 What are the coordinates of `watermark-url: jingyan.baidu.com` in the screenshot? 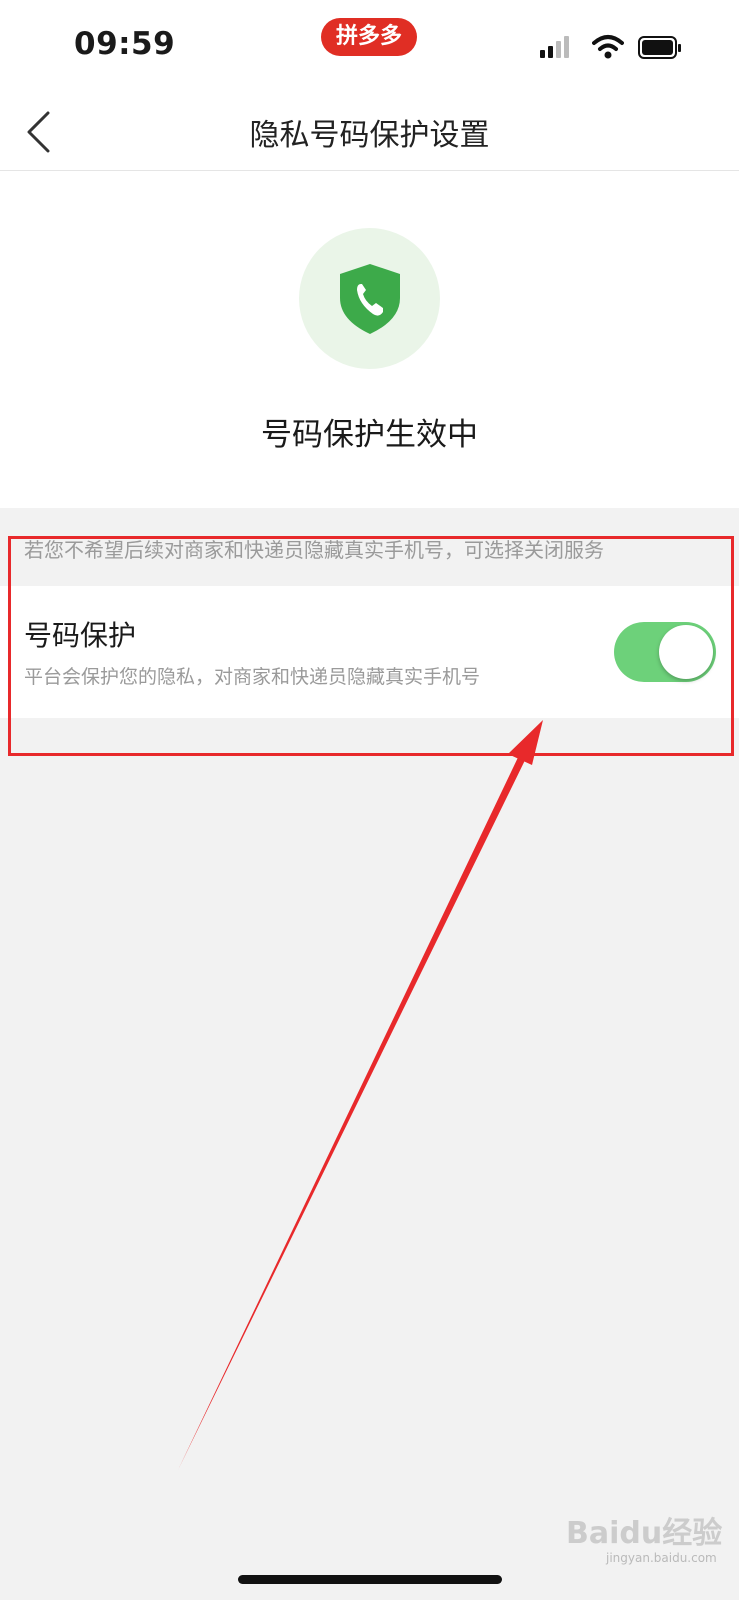 It's located at (661, 1558).